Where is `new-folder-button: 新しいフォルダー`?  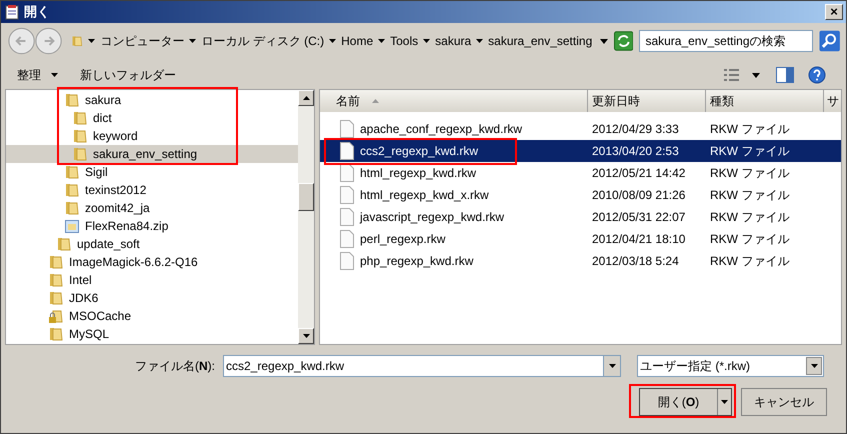 new-folder-button: 新しいフォルダー is located at coordinates (128, 75).